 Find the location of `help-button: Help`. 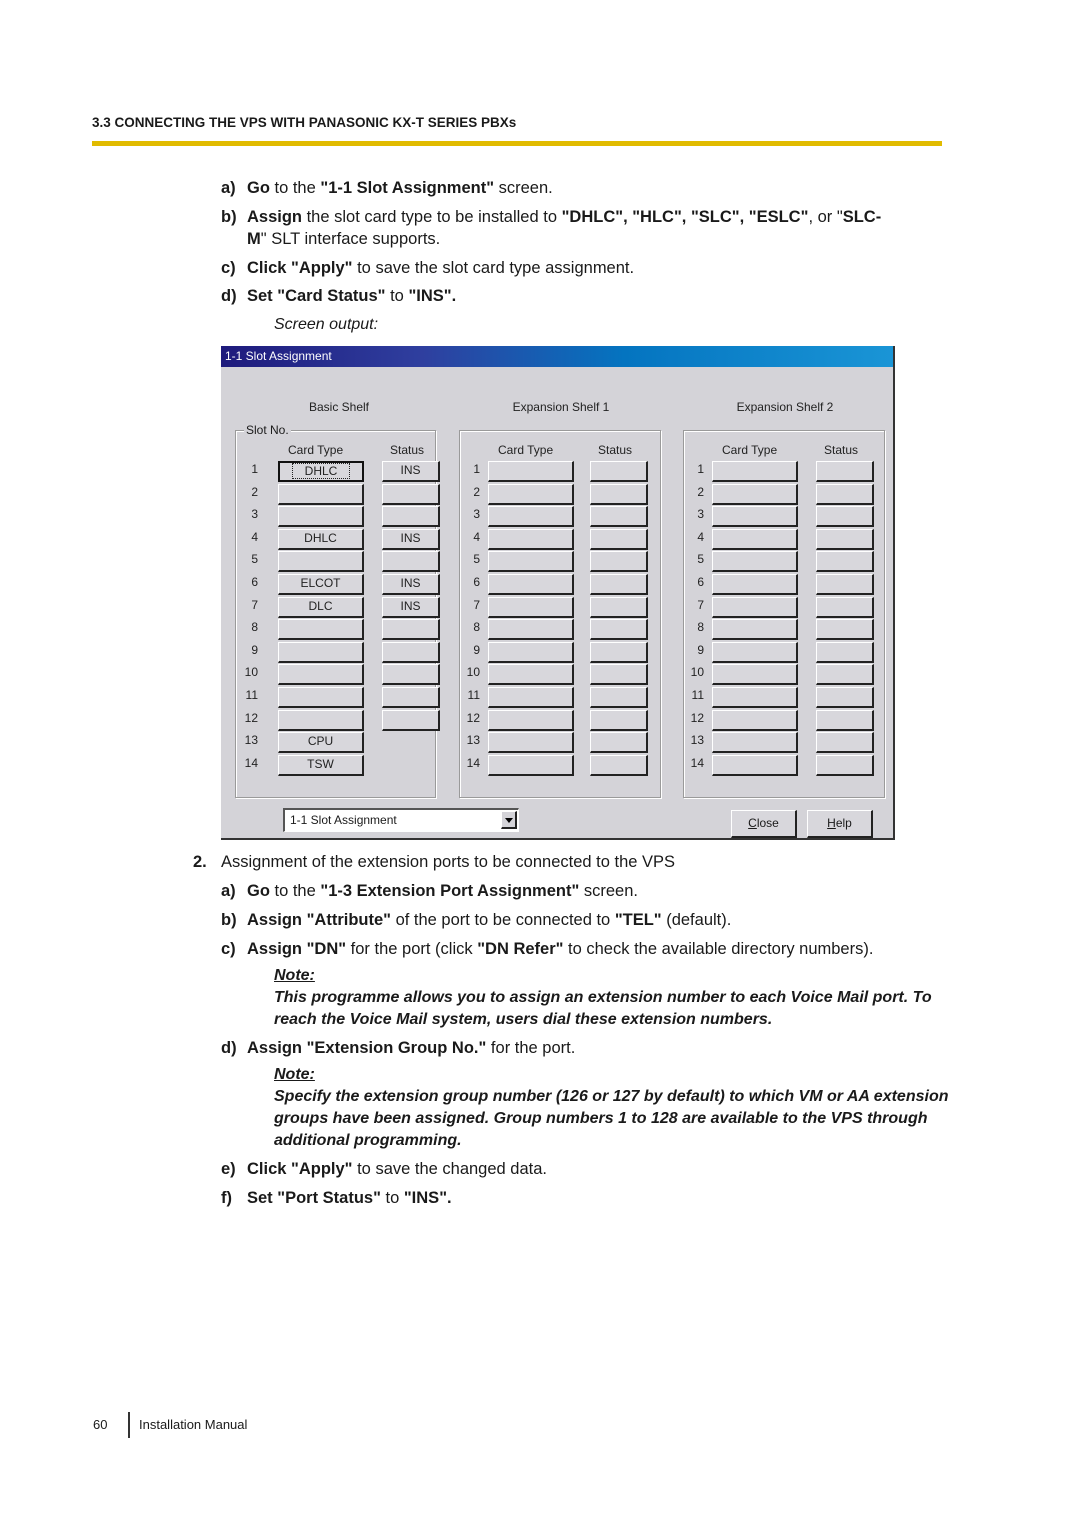

help-button: Help is located at coordinates (840, 824).